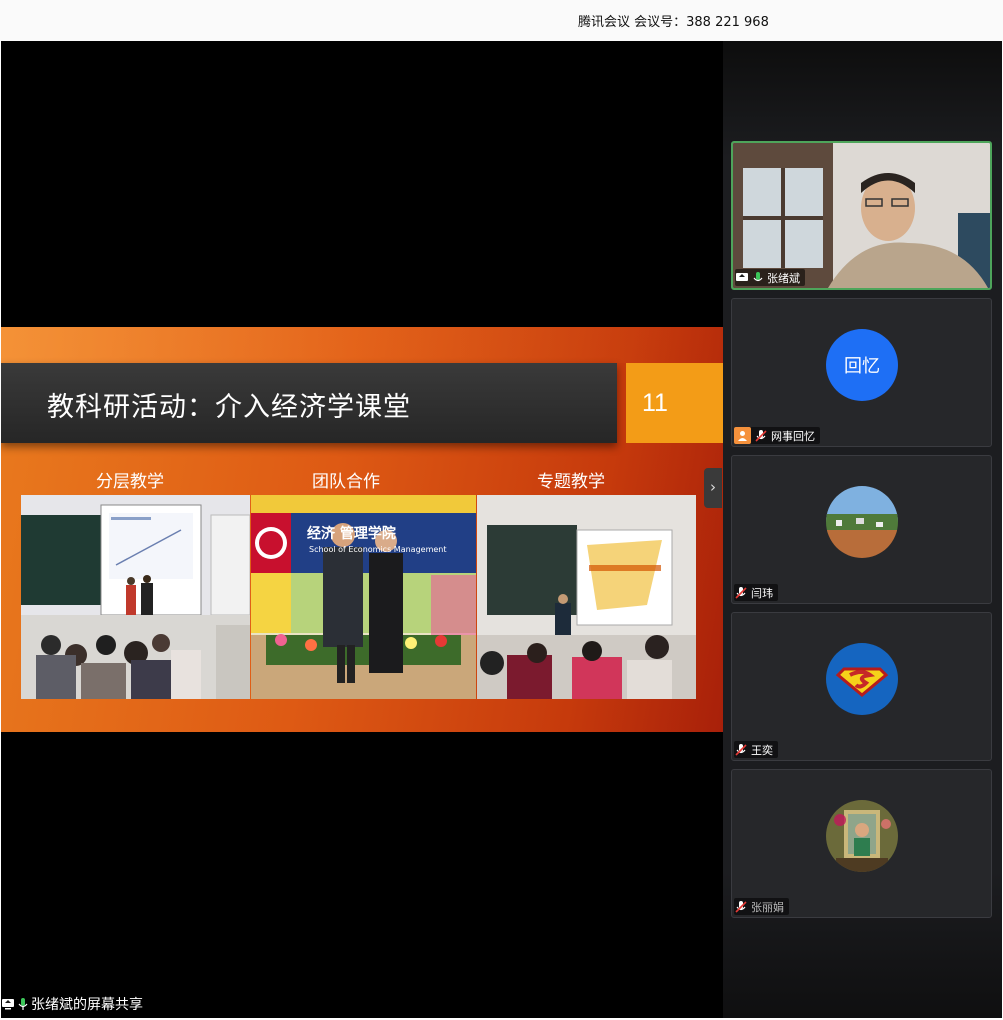 This screenshot has width=1003, height=1020. What do you see at coordinates (571, 482) in the screenshot?
I see `caption-topic-teaching: 专题教学` at bounding box center [571, 482].